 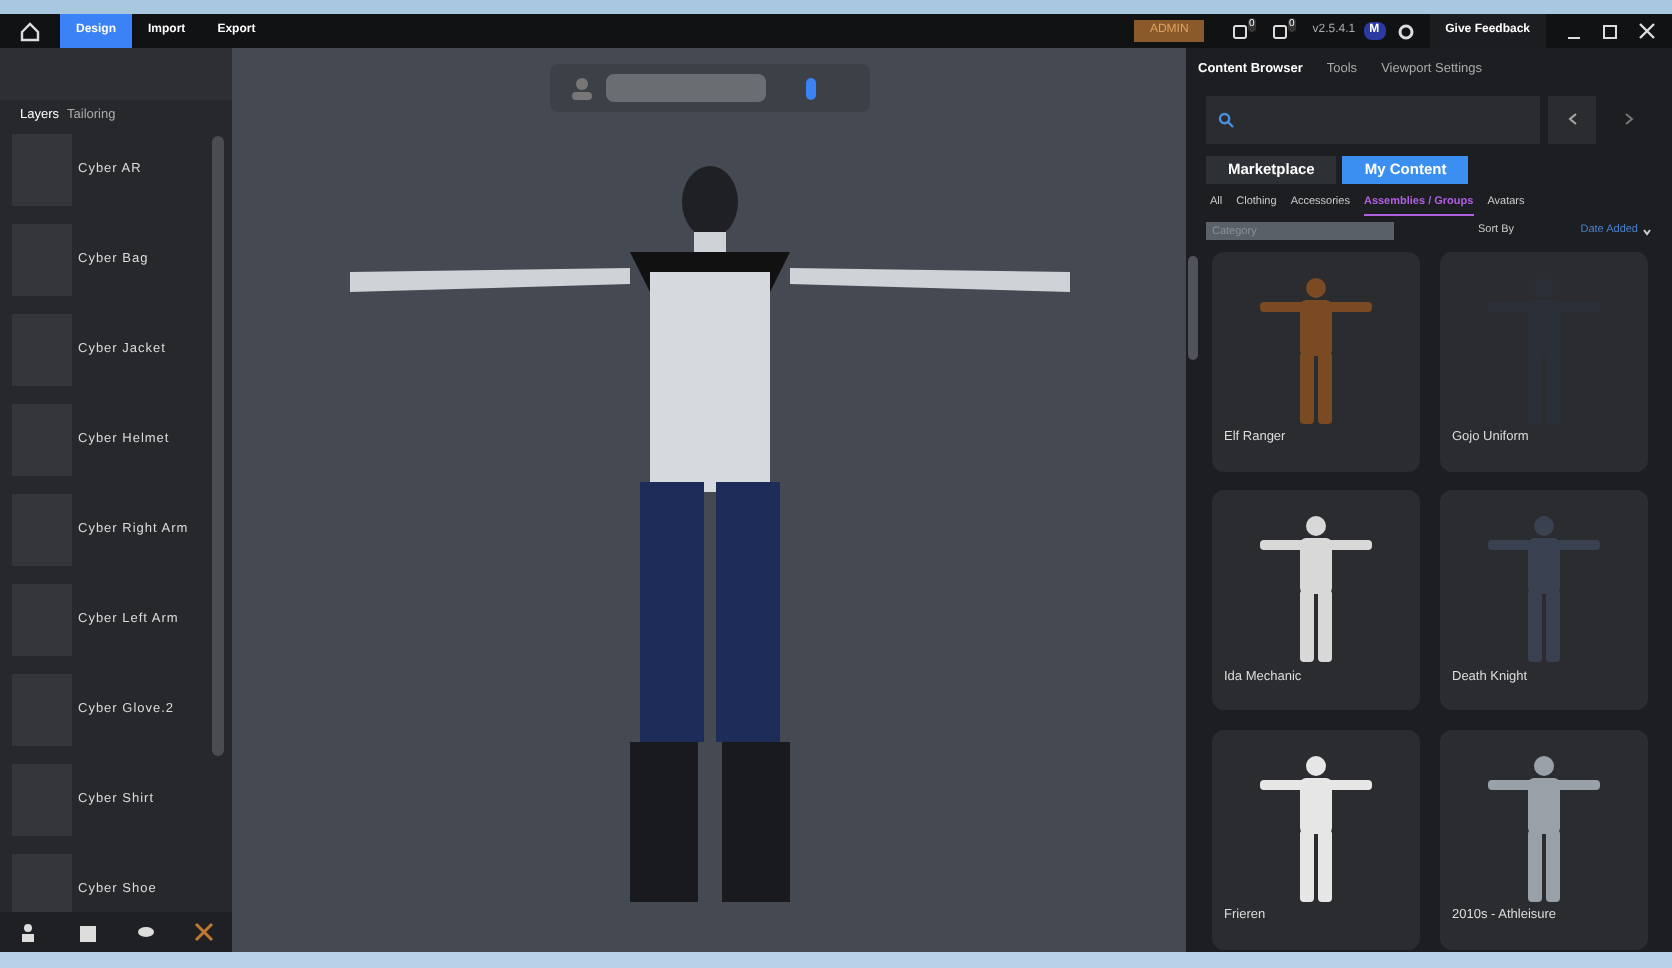 What do you see at coordinates (1226, 119) in the screenshot?
I see `search-icon` at bounding box center [1226, 119].